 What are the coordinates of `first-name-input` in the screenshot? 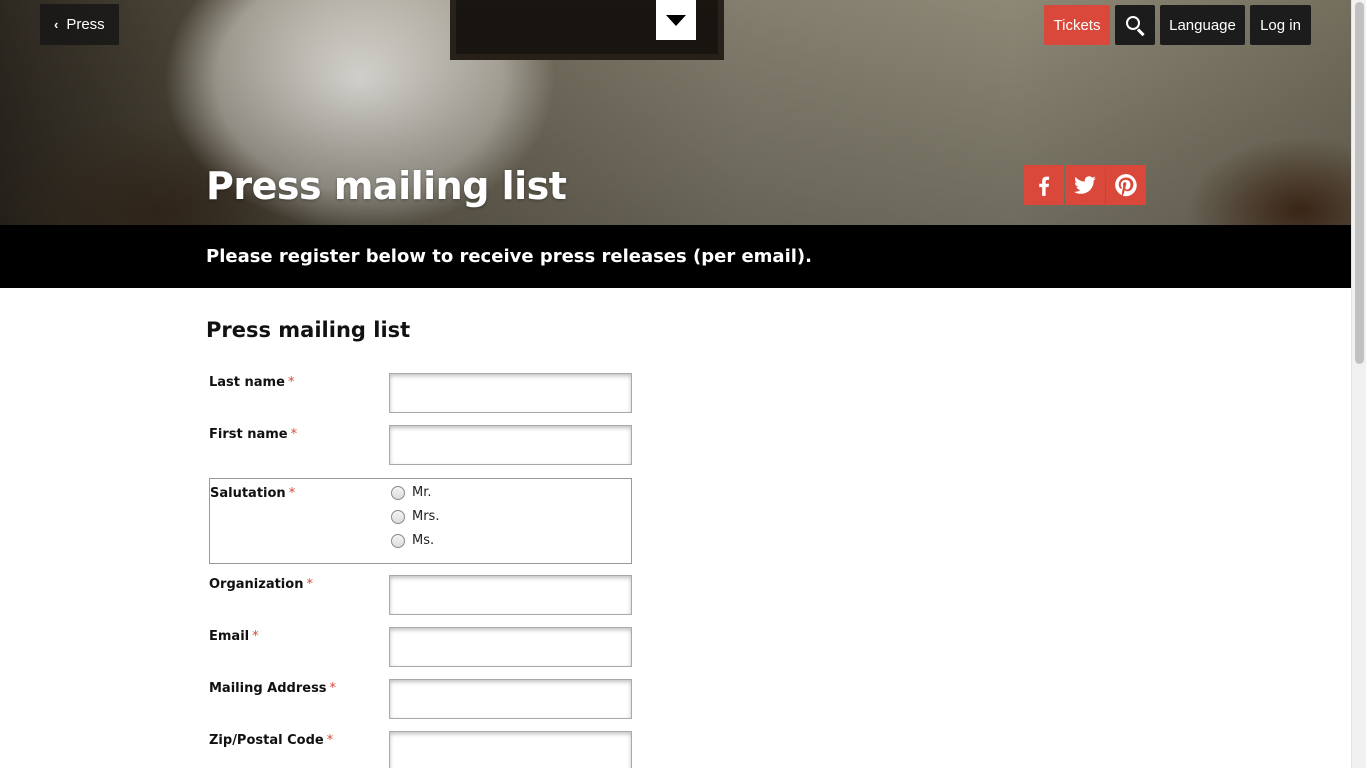 It's located at (510, 445).